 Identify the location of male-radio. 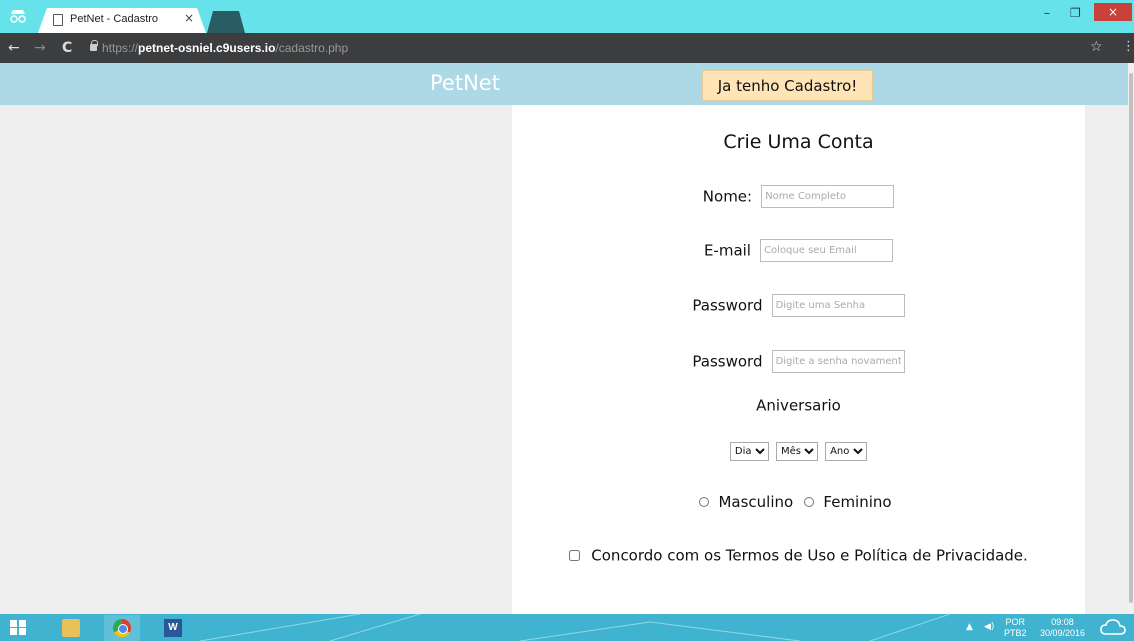
(704, 501).